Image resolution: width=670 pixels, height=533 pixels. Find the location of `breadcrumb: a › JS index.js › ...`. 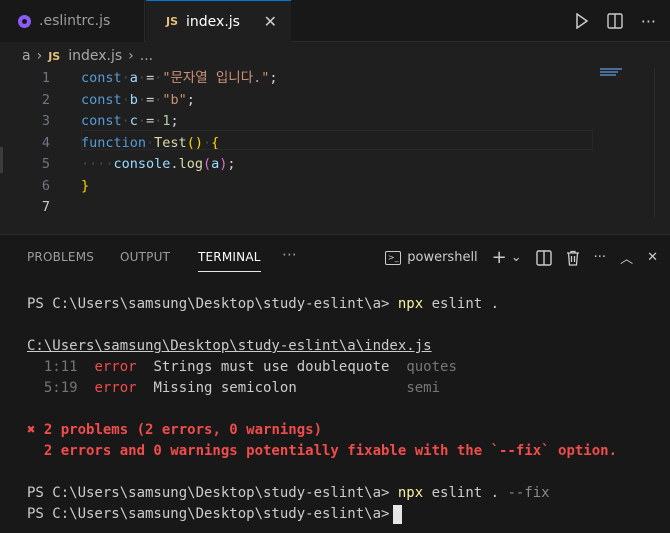

breadcrumb: a › JS index.js › ... is located at coordinates (87, 56).